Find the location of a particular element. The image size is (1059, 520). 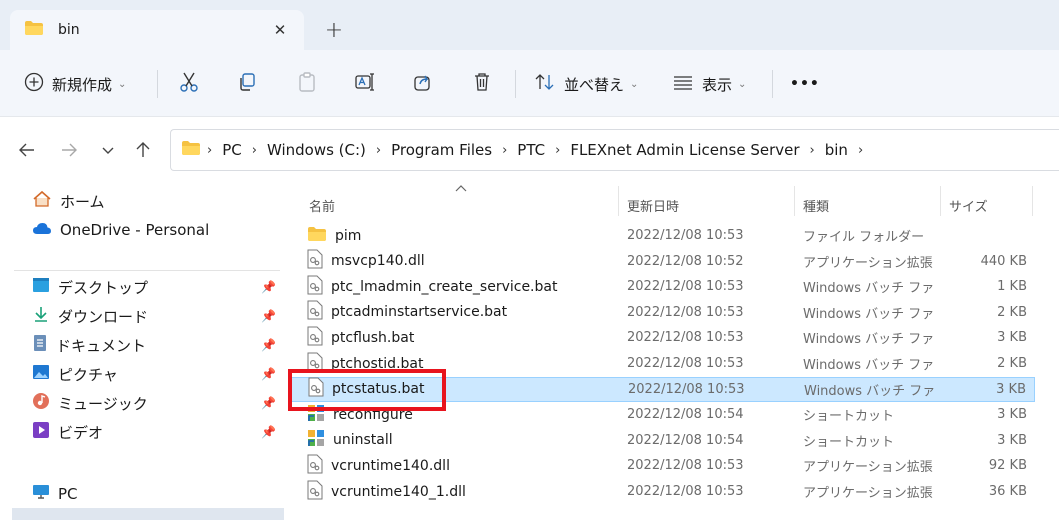

breadcrumb-program-files: Program Files is located at coordinates (441, 150).